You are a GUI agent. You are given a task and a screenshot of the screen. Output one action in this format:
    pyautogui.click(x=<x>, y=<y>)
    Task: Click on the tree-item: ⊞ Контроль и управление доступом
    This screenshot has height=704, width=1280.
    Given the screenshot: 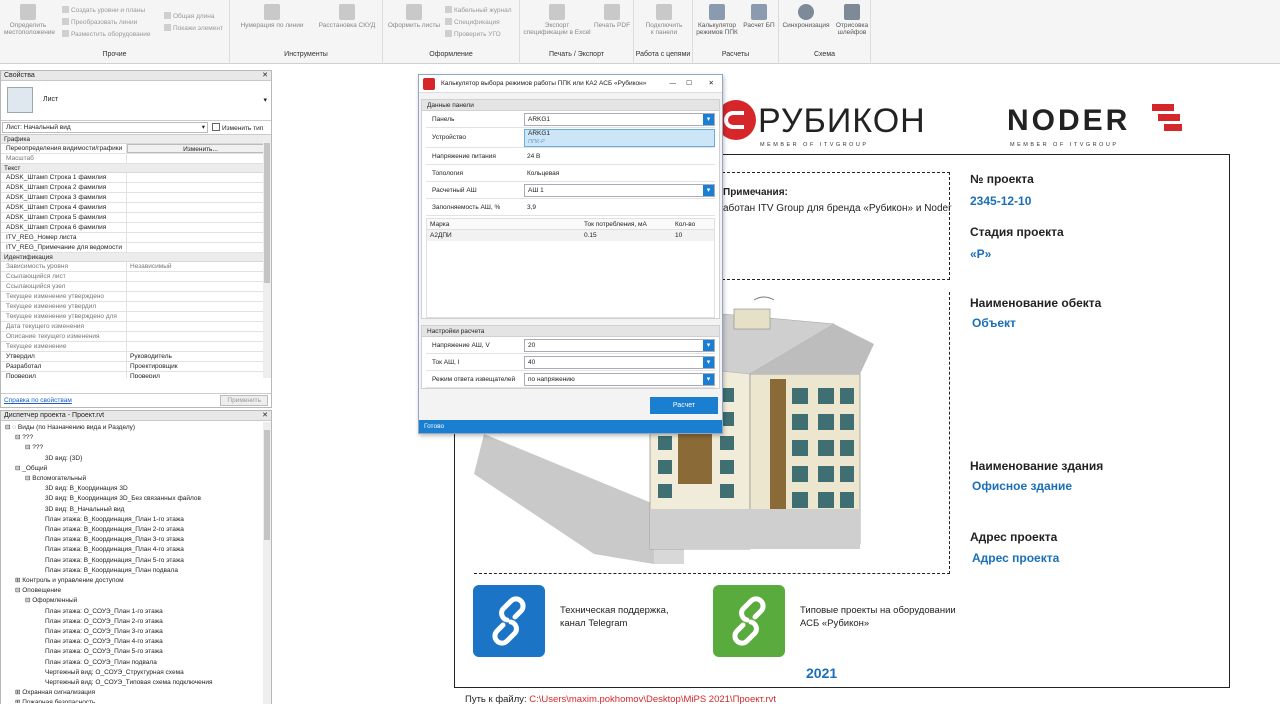 What is the action you would take?
    pyautogui.click(x=138, y=581)
    